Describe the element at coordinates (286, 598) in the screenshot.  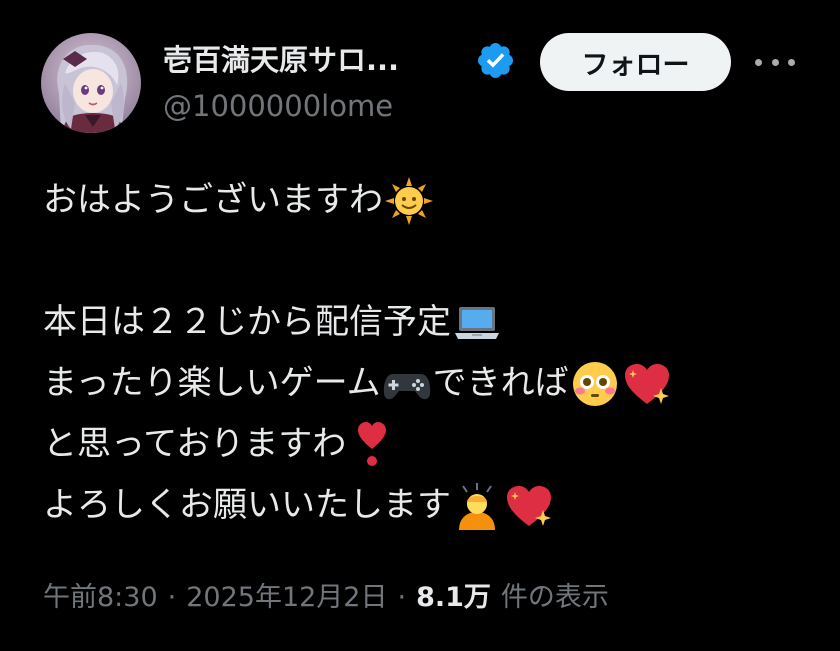
I see `tweet-date: 2025年12月2日` at that location.